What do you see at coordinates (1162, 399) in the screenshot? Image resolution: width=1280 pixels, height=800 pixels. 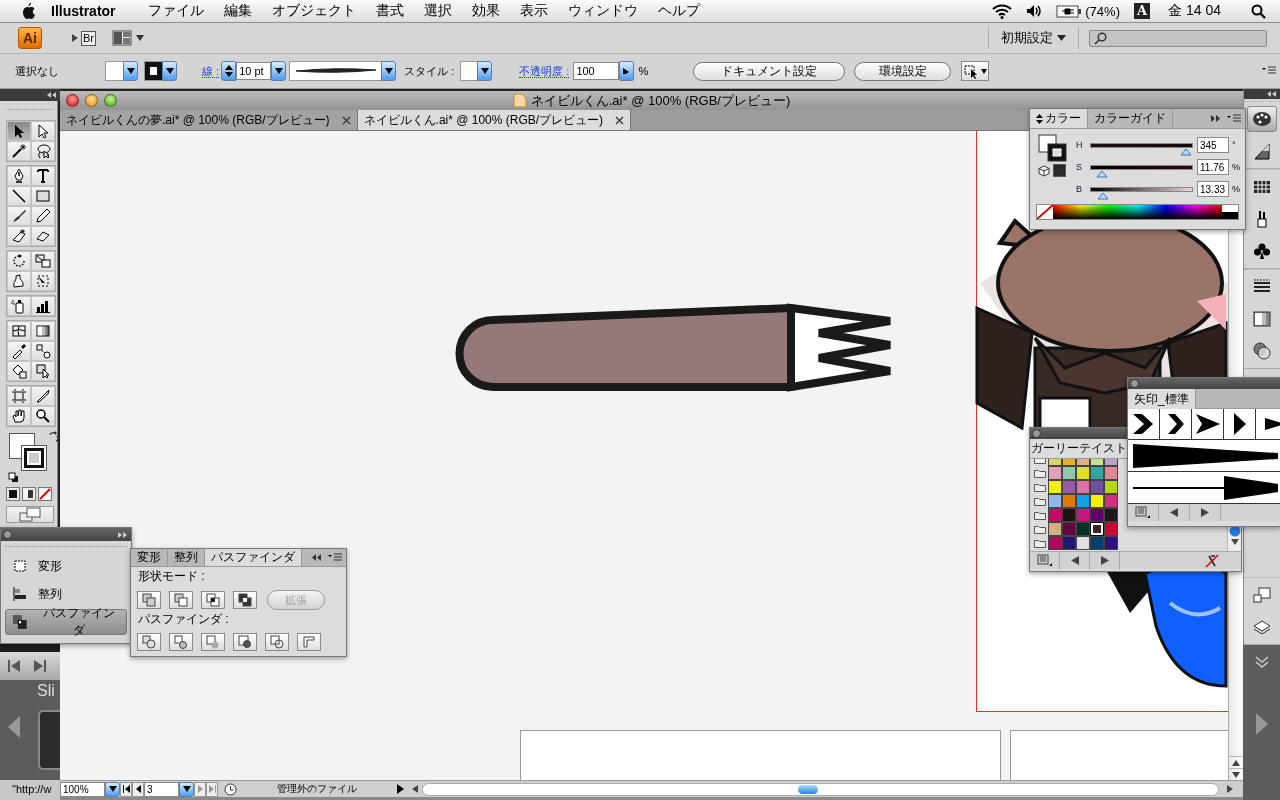 I see `panel-tab: 矢印_標準` at bounding box center [1162, 399].